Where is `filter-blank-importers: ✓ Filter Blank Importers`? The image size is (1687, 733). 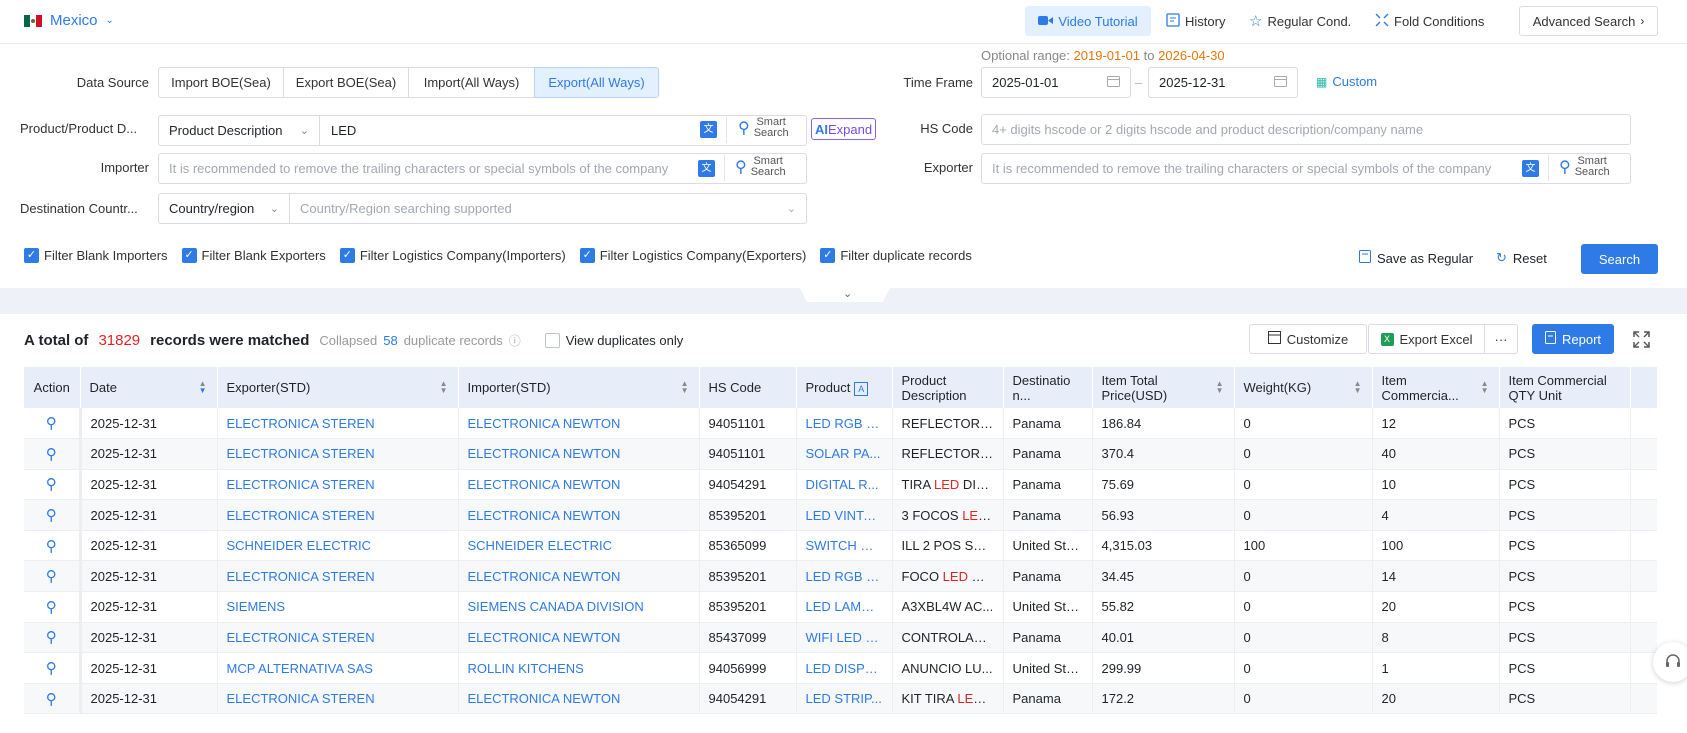 filter-blank-importers: ✓ Filter Blank Importers is located at coordinates (96, 255).